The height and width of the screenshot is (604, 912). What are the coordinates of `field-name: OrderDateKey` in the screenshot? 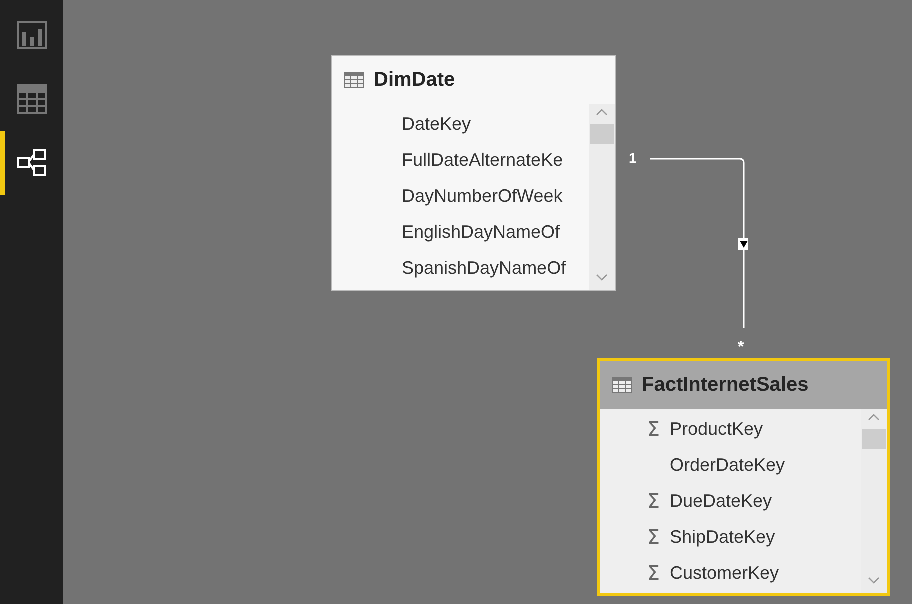 It's located at (728, 465).